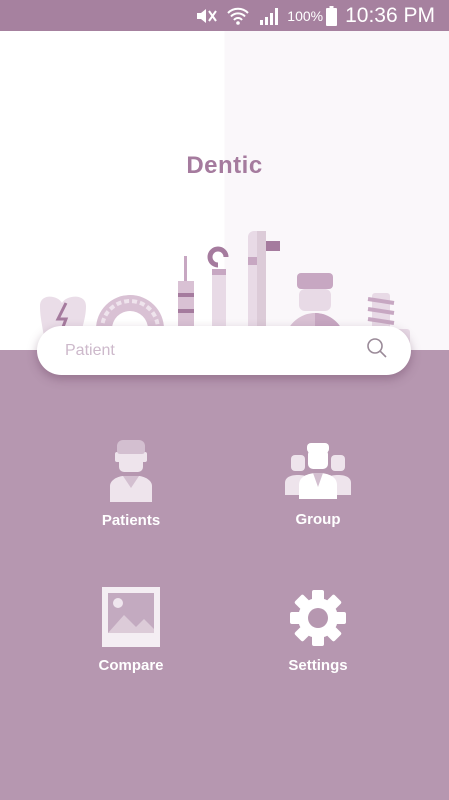  Describe the element at coordinates (270, 16) in the screenshot. I see `signal-icon` at that location.